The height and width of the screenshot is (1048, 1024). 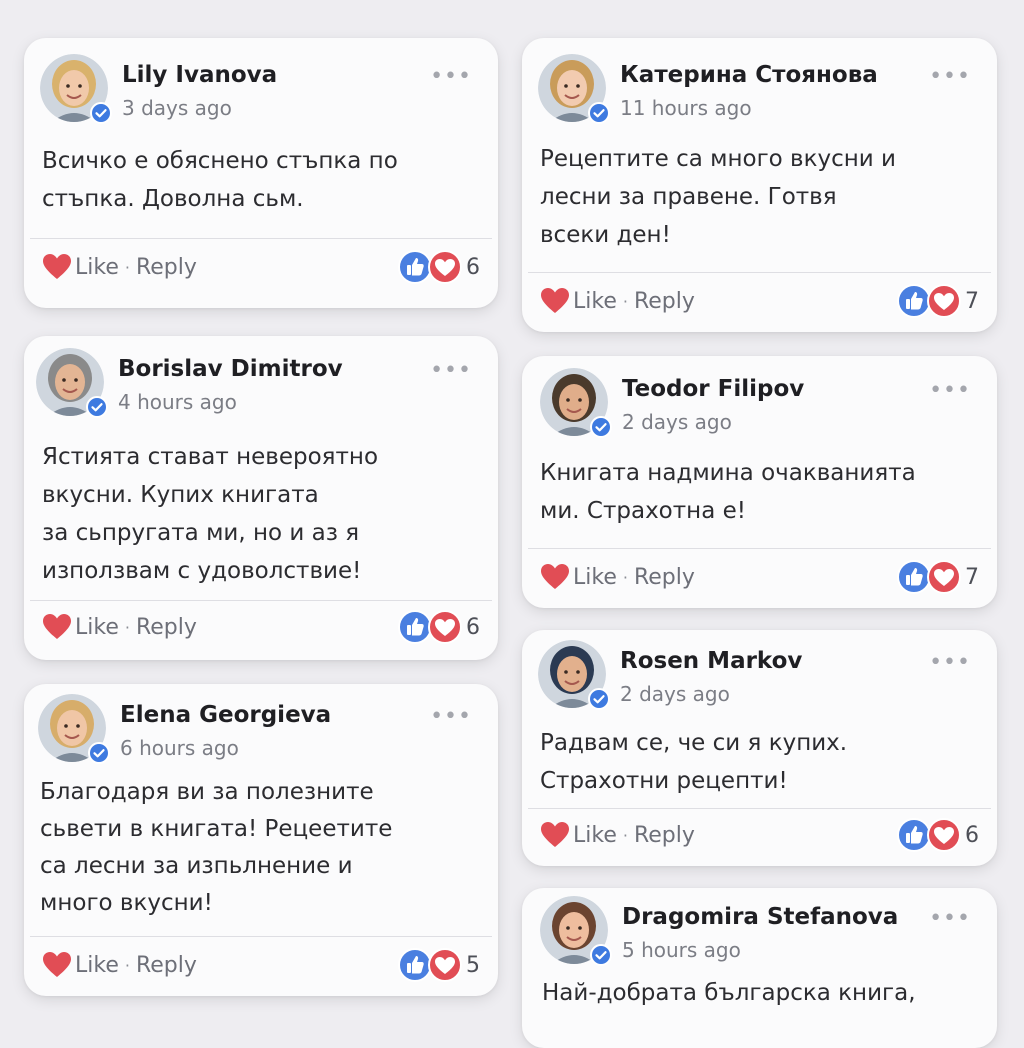 What do you see at coordinates (473, 965) in the screenshot?
I see `reaction-count: 5` at bounding box center [473, 965].